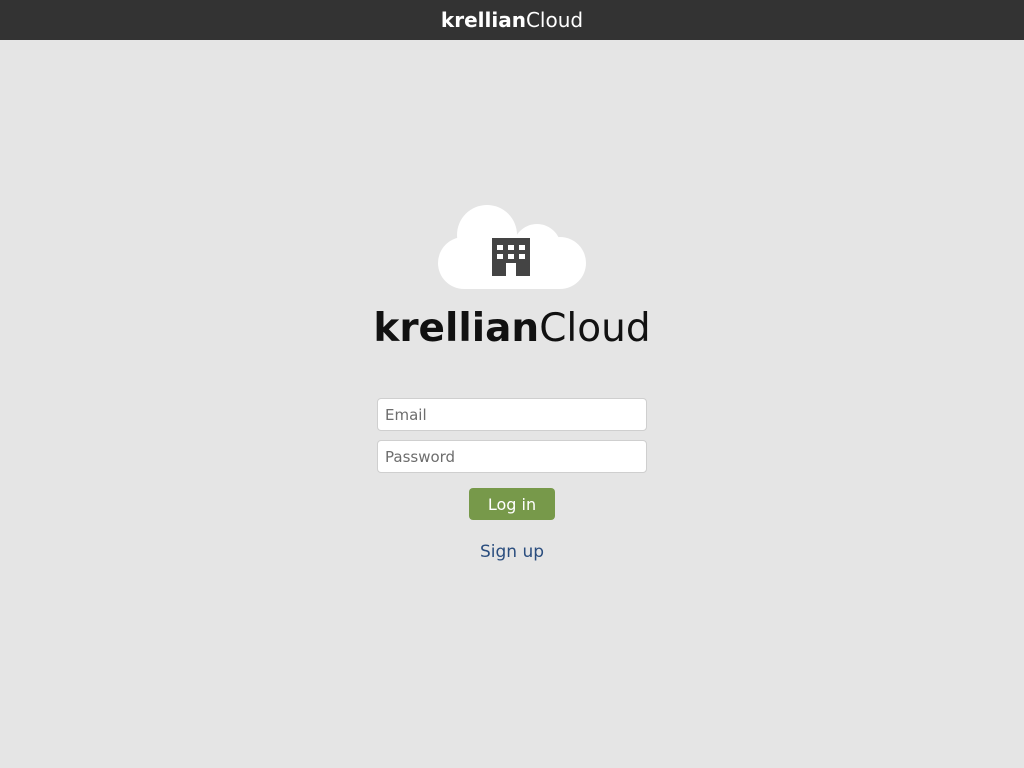 This screenshot has height=768, width=1024. I want to click on brand-wordmark-bold: krellian, so click(456, 328).